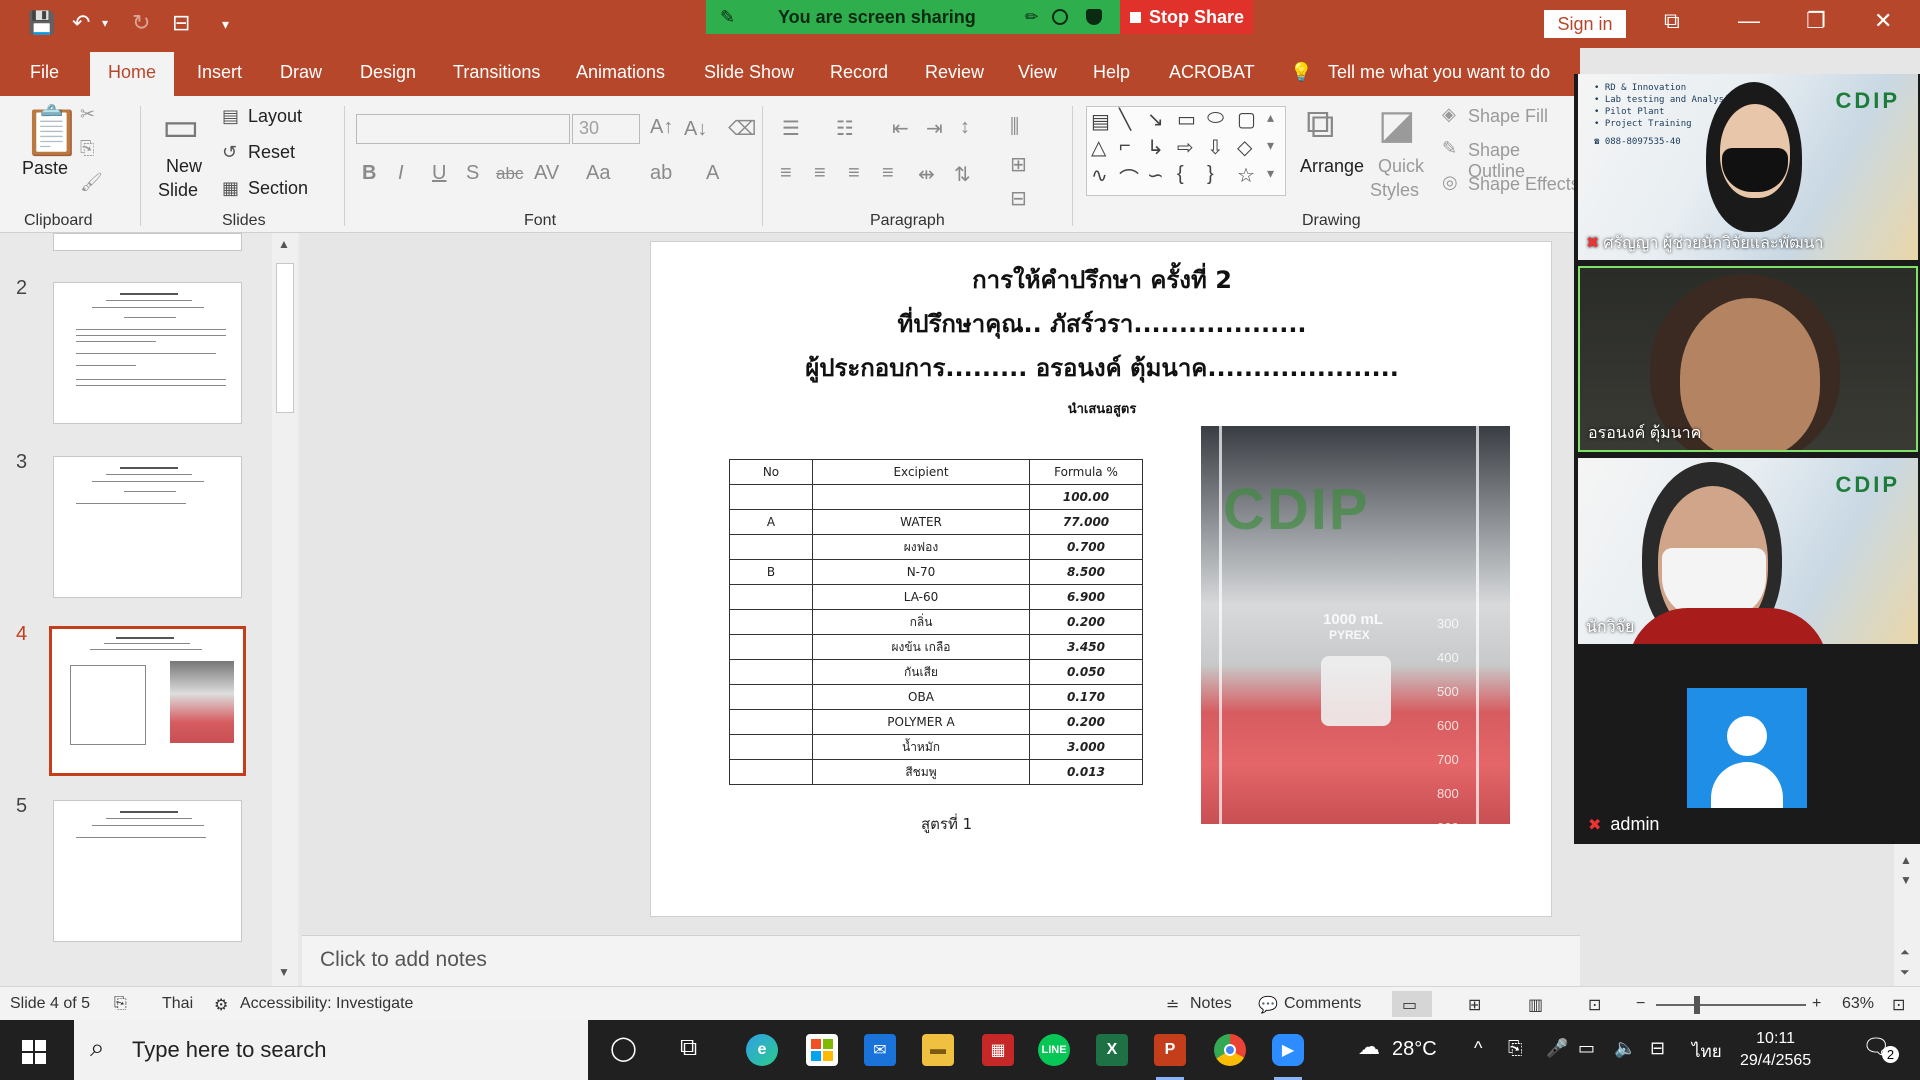 The width and height of the screenshot is (1920, 1080). Describe the element at coordinates (1397, 125) in the screenshot. I see `quick-styles-icon: ◪` at that location.